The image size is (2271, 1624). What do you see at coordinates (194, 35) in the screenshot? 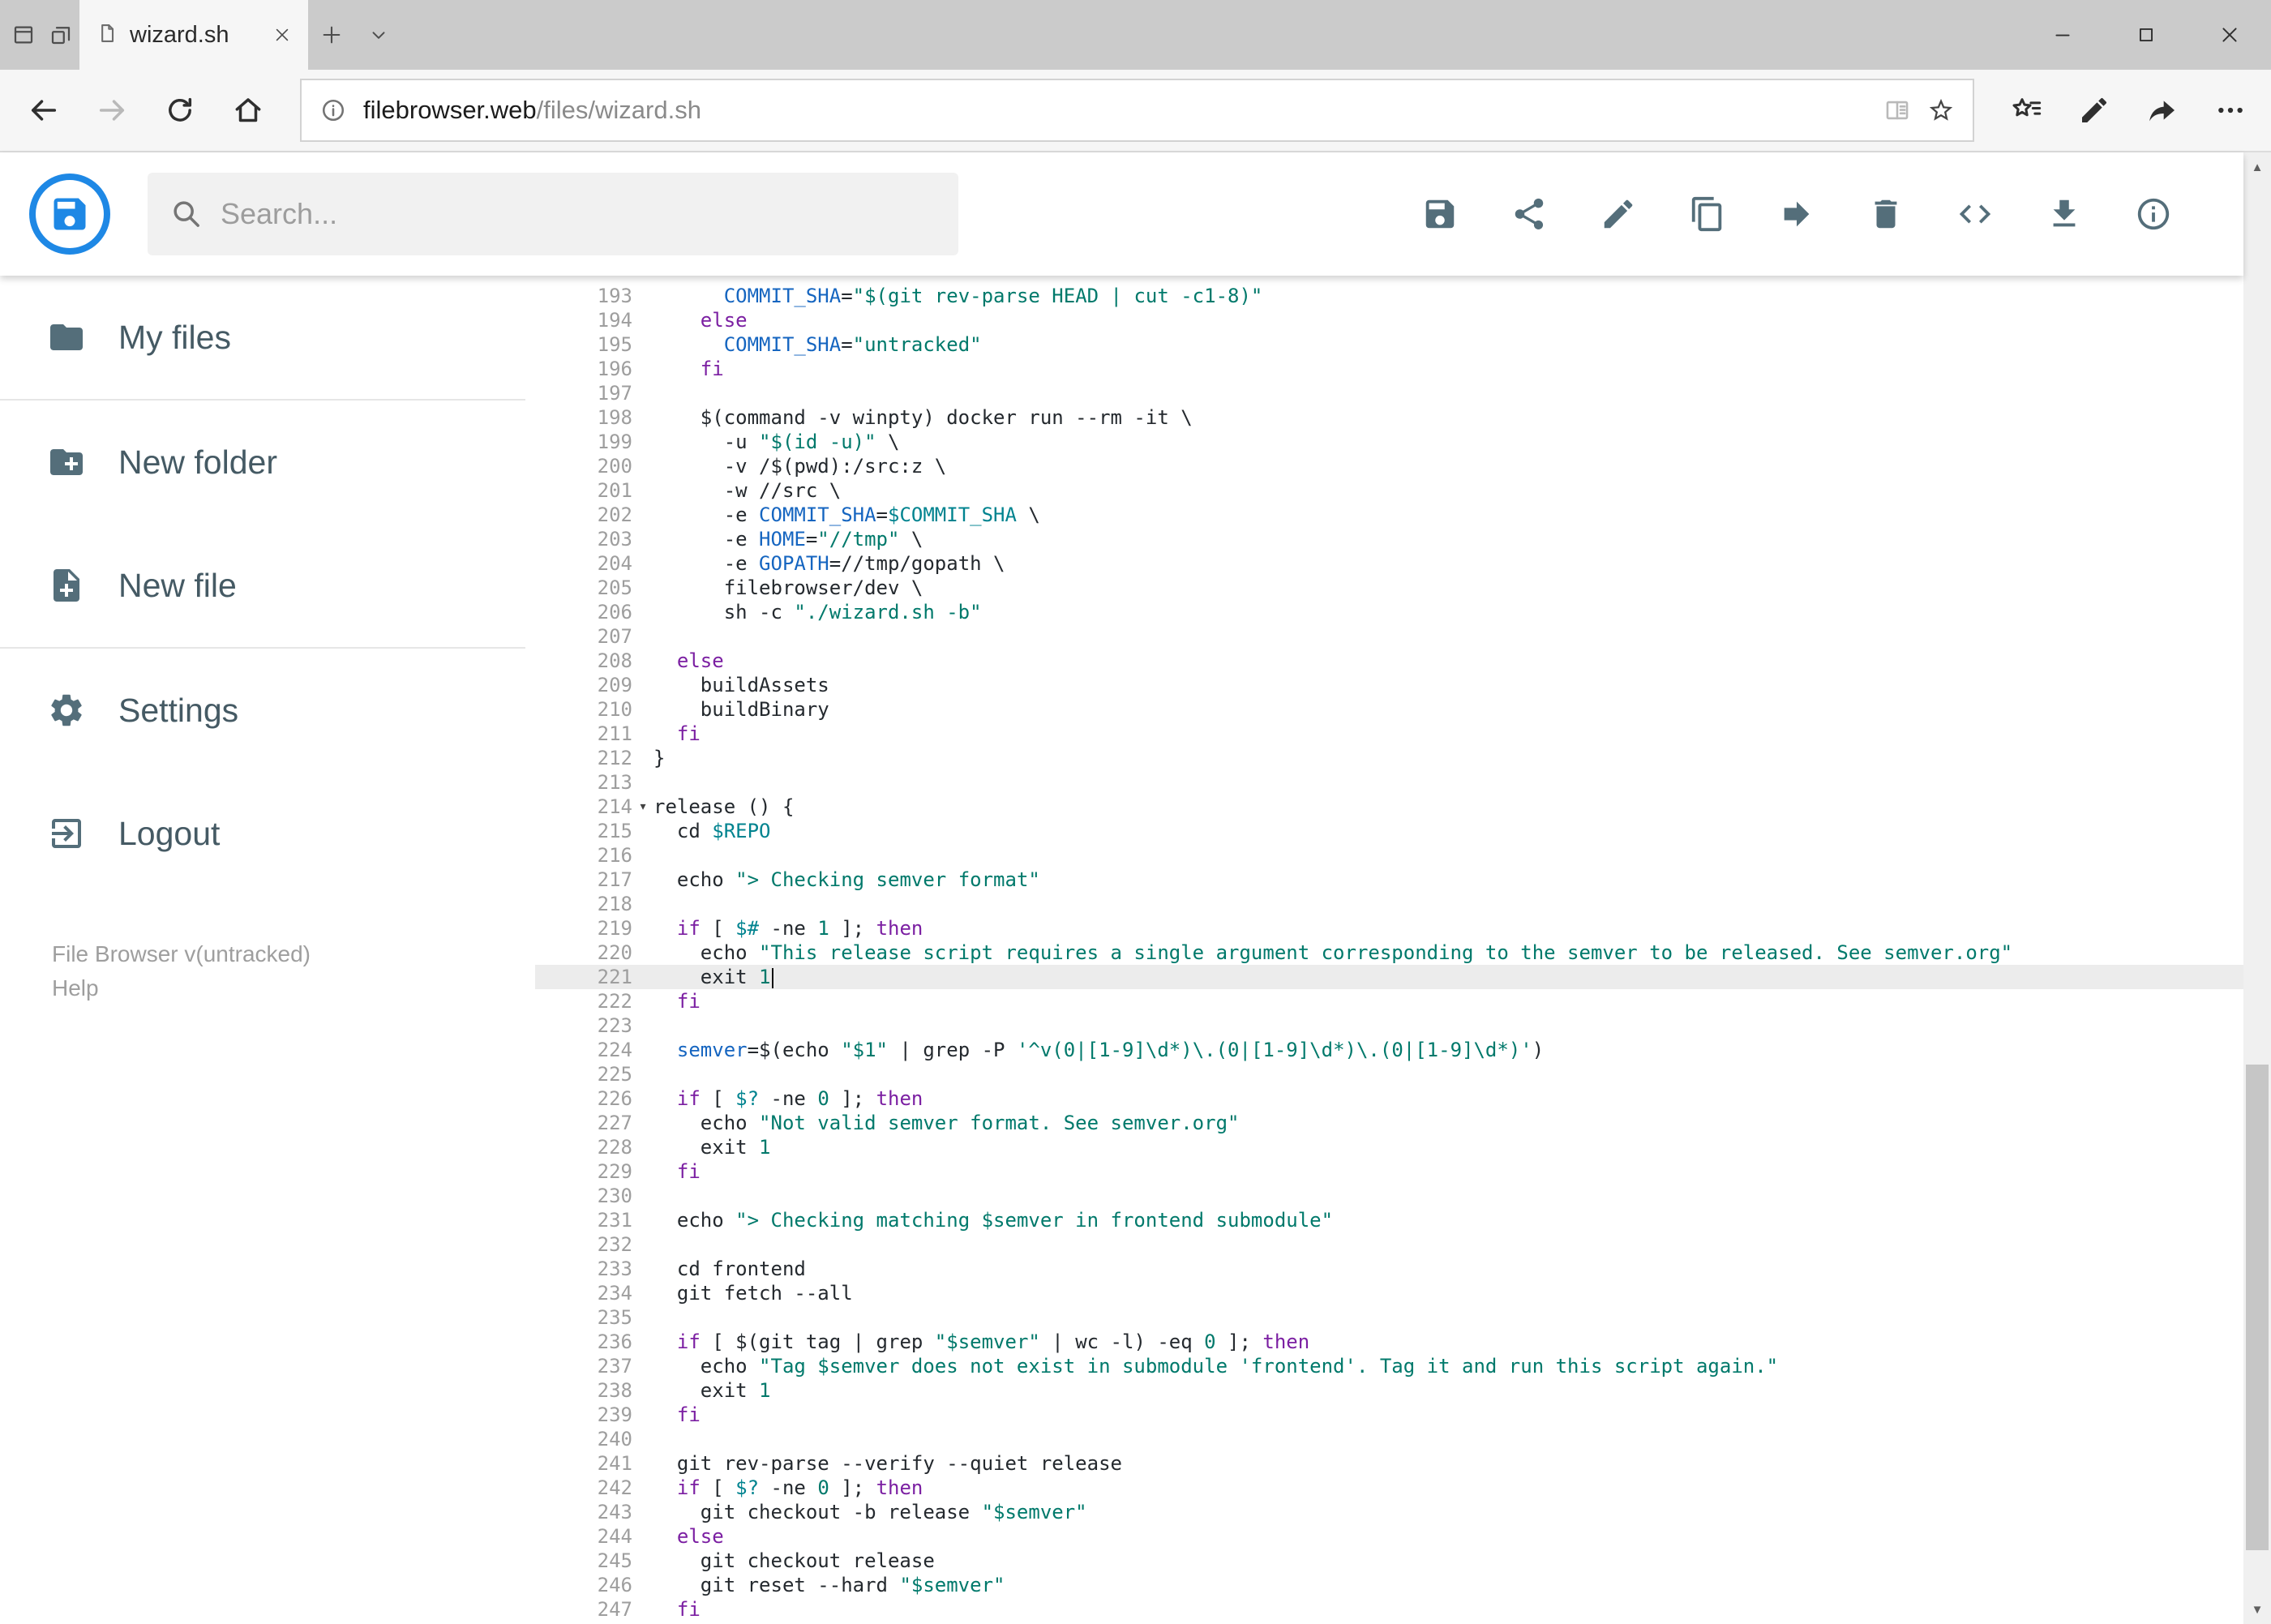
I see `browser-tab: wizard.sh` at bounding box center [194, 35].